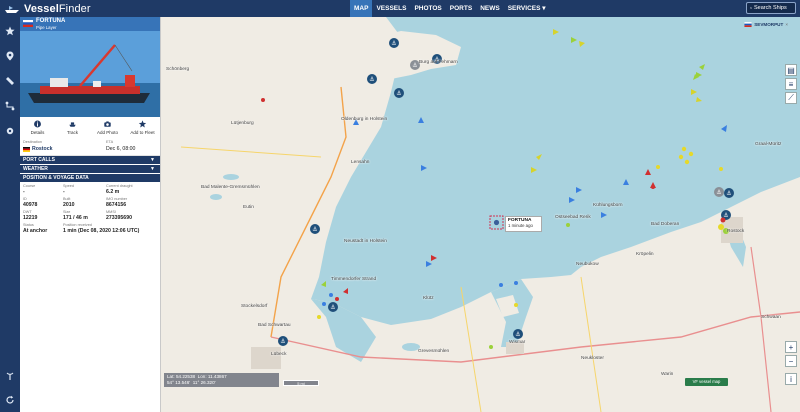 The height and width of the screenshot is (412, 800). Describe the element at coordinates (786, 24) in the screenshot. I see `close-icon: ×` at that location.